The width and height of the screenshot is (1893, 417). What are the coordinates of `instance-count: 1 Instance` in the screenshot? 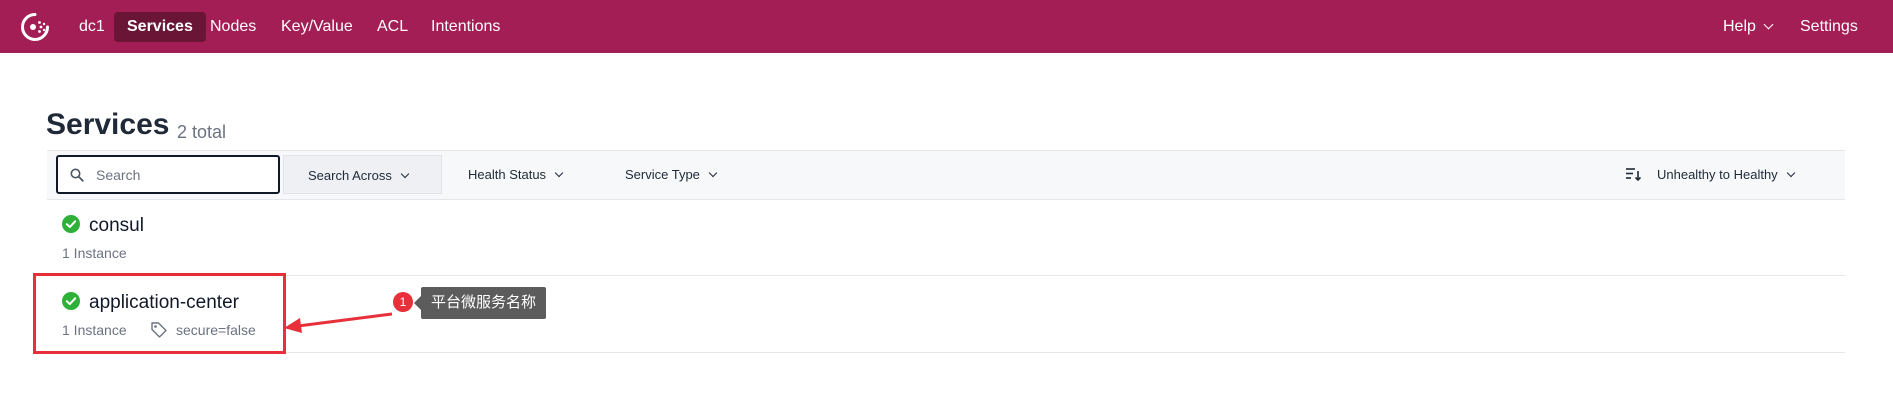 It's located at (94, 253).